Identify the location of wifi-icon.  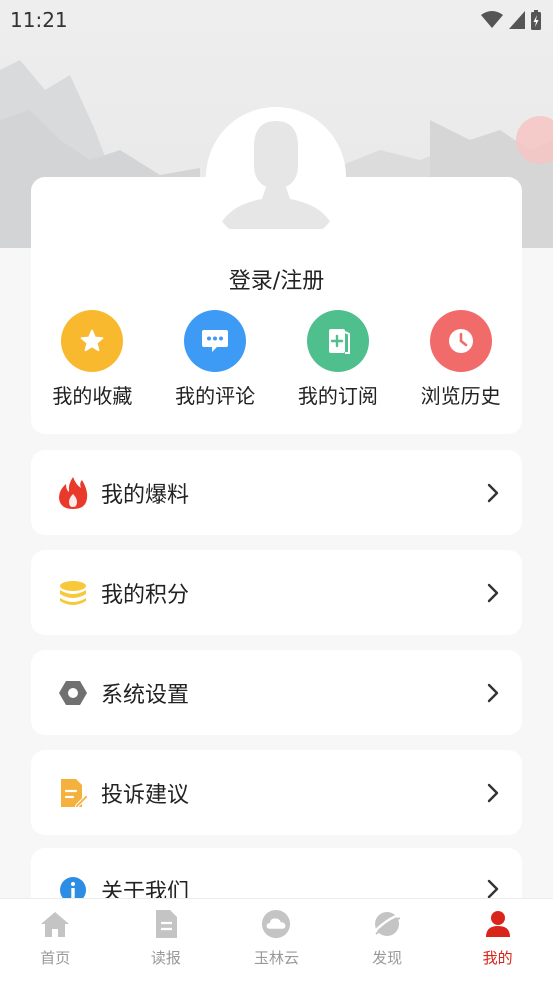
(492, 19).